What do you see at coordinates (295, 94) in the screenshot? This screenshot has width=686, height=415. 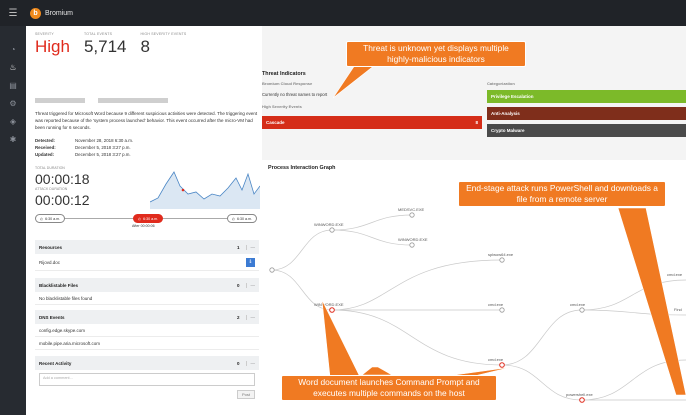 I see `cloud-response-text: Currently no threat names to report` at bounding box center [295, 94].